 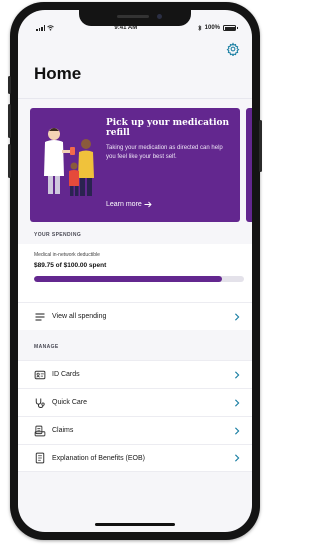 I want to click on home-indicator, so click(x=135, y=524).